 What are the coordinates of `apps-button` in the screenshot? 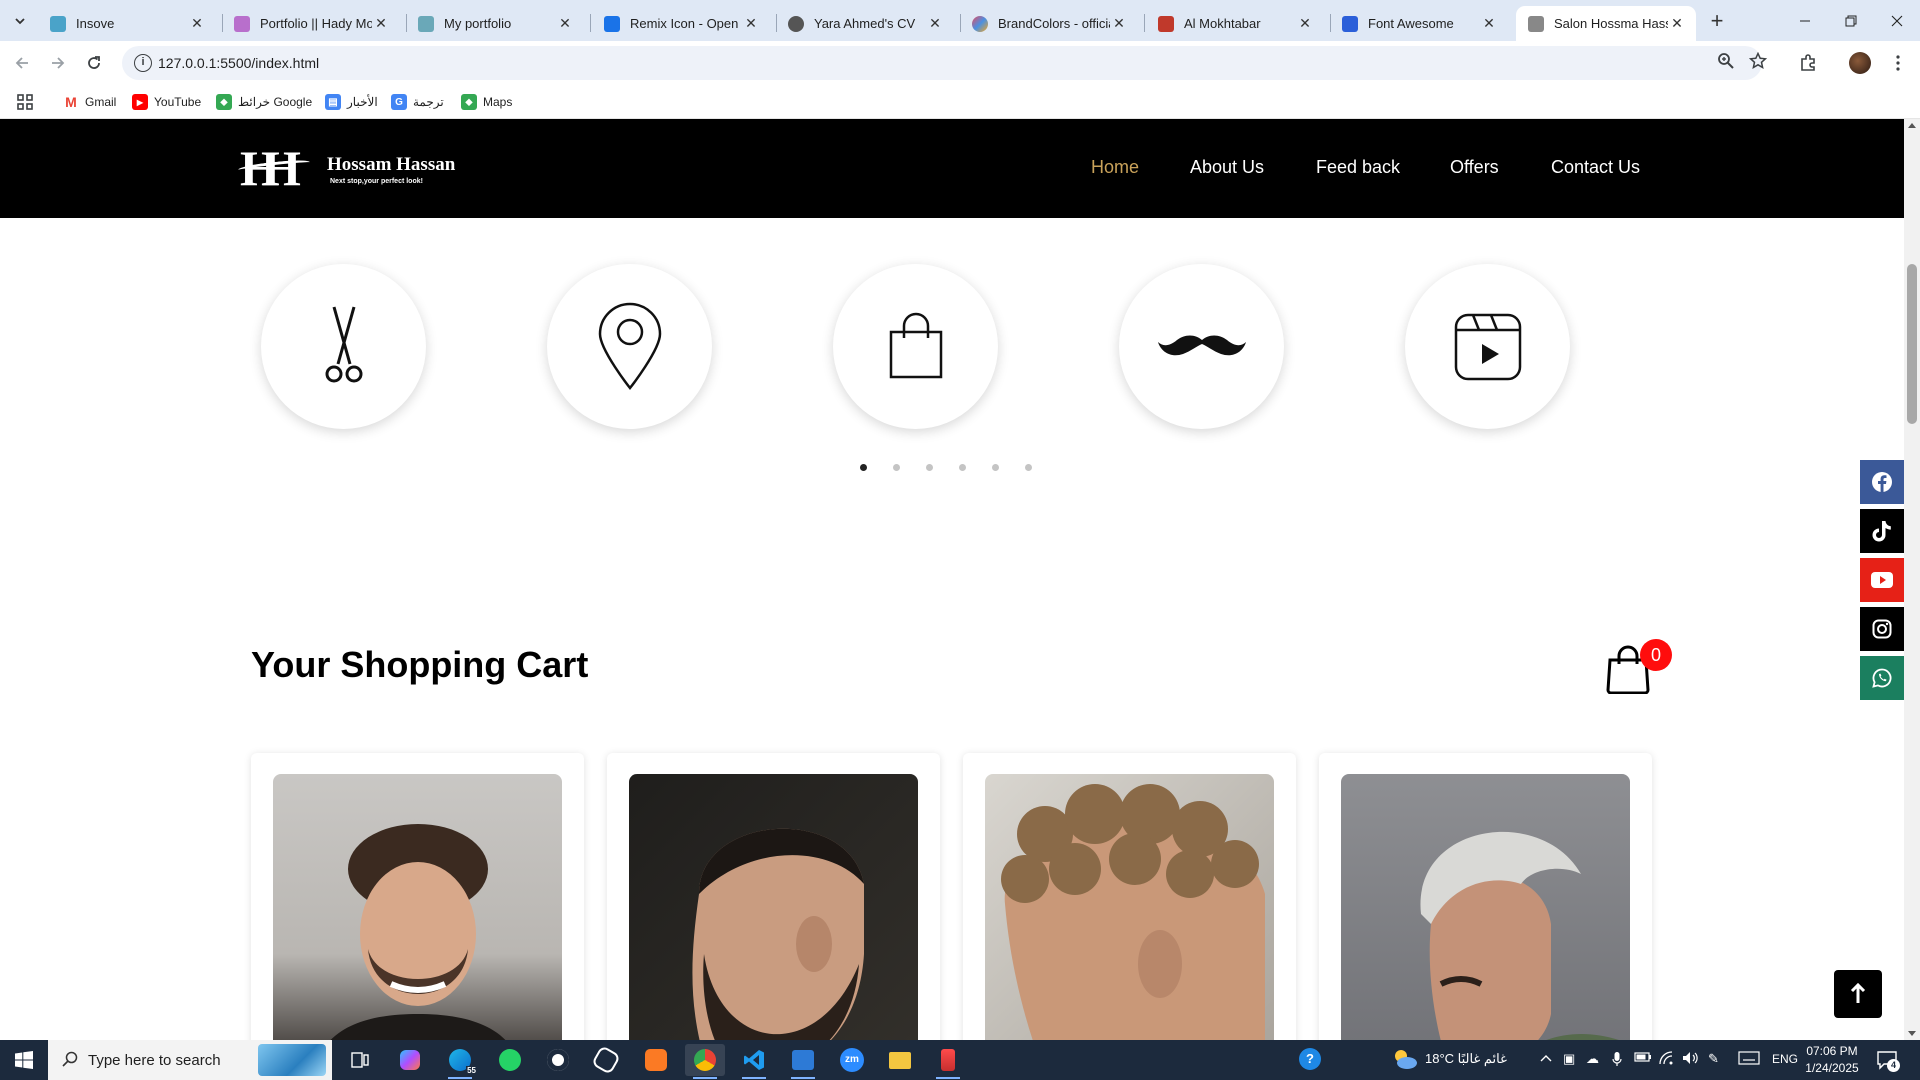 It's located at (25, 102).